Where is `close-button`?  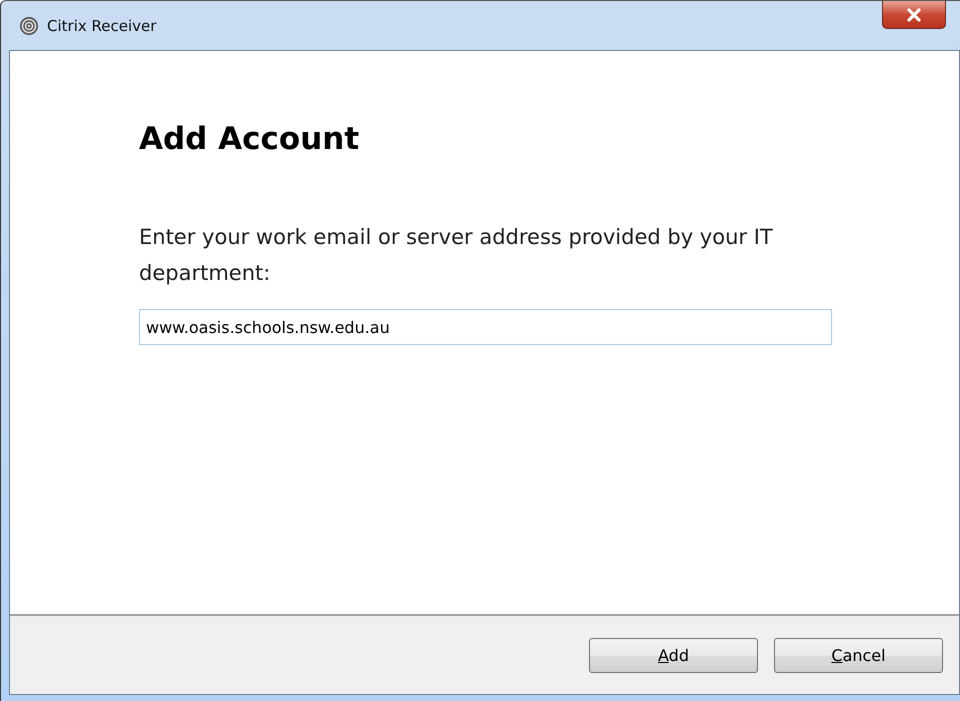 close-button is located at coordinates (914, 15).